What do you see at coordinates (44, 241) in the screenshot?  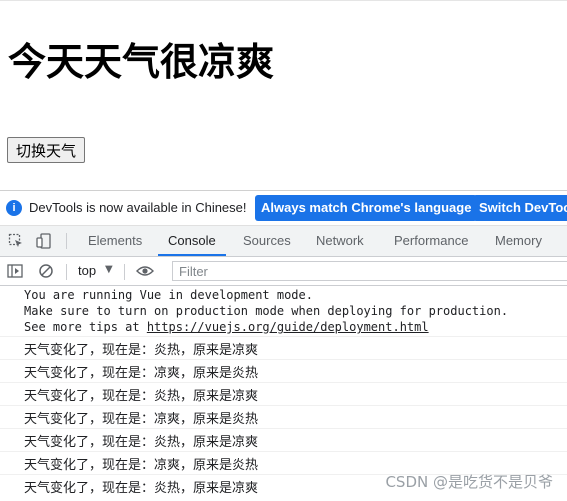 I see `device-toolbar-icon` at bounding box center [44, 241].